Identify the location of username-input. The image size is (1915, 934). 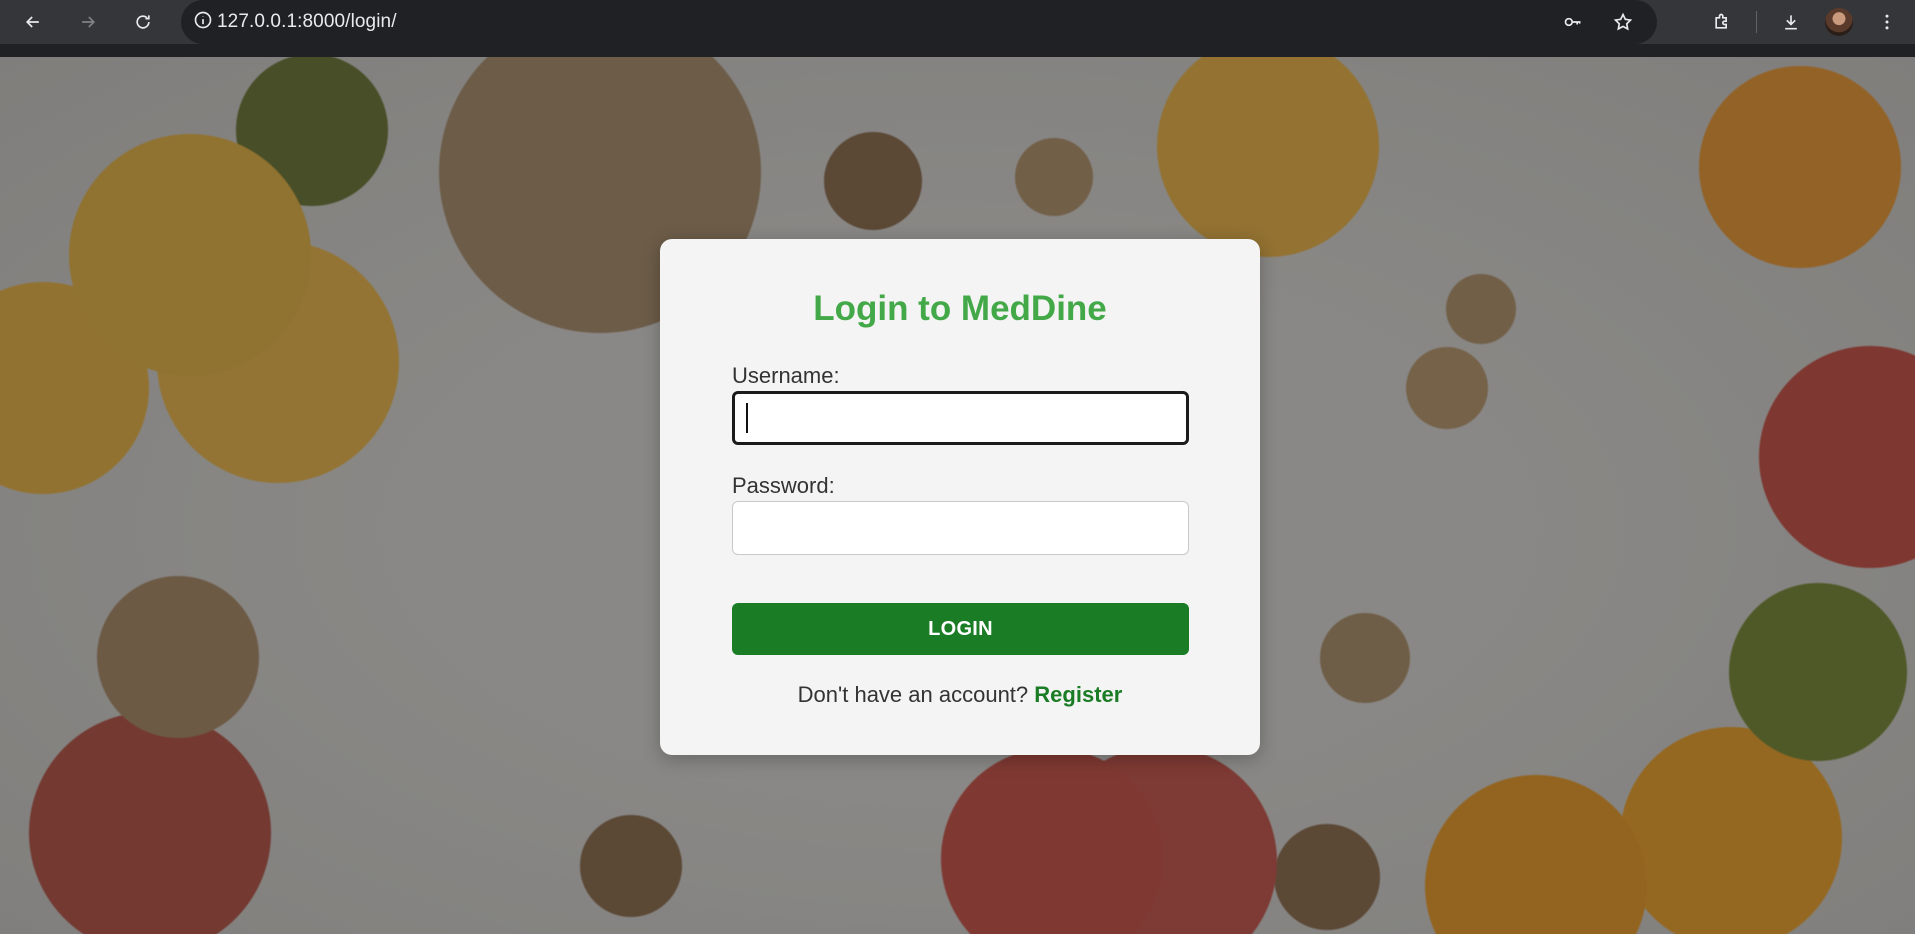
(960, 418).